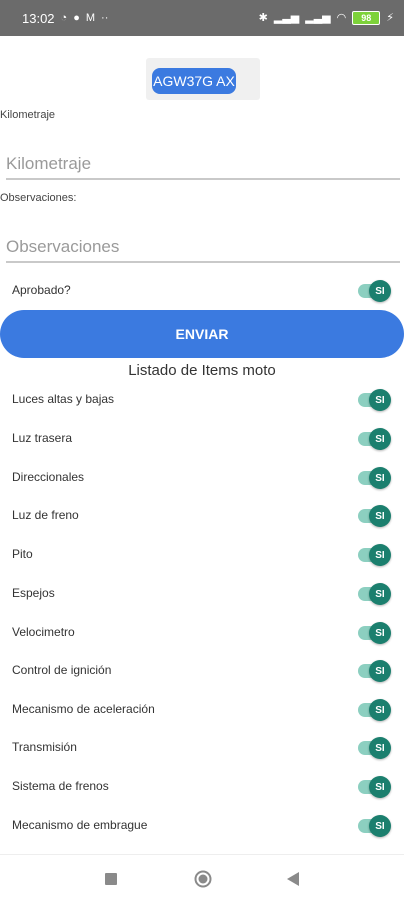 The height and width of the screenshot is (901, 404). What do you see at coordinates (202, 748) in the screenshot?
I see `list-item: Transmisión SI` at bounding box center [202, 748].